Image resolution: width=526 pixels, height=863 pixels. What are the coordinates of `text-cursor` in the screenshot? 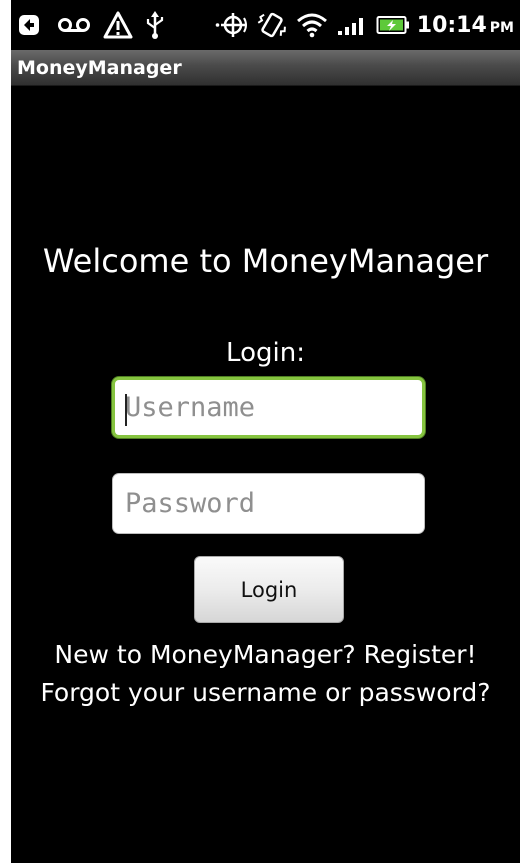 It's located at (126, 410).